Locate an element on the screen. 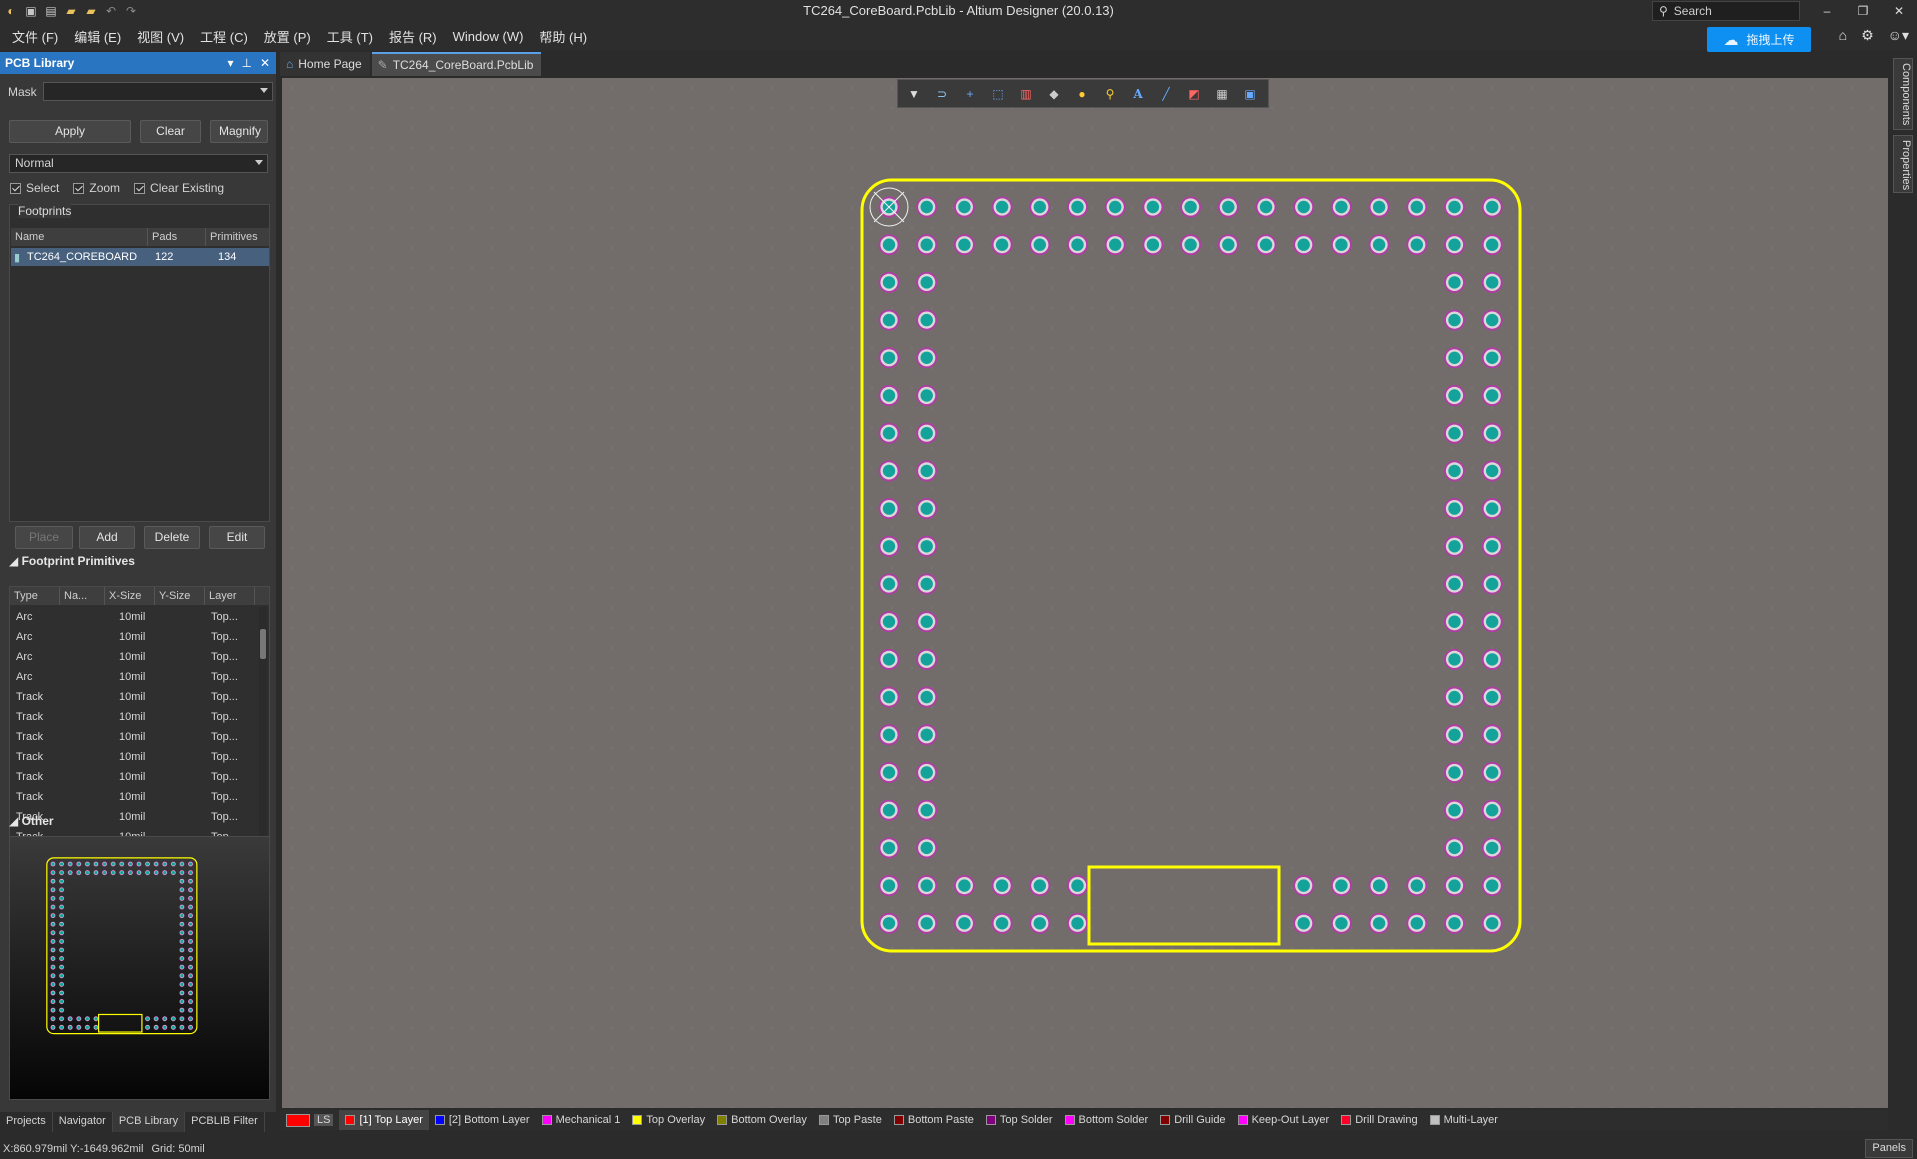 This screenshot has height=1159, width=1917. via-icon: ⚲ is located at coordinates (1110, 94).